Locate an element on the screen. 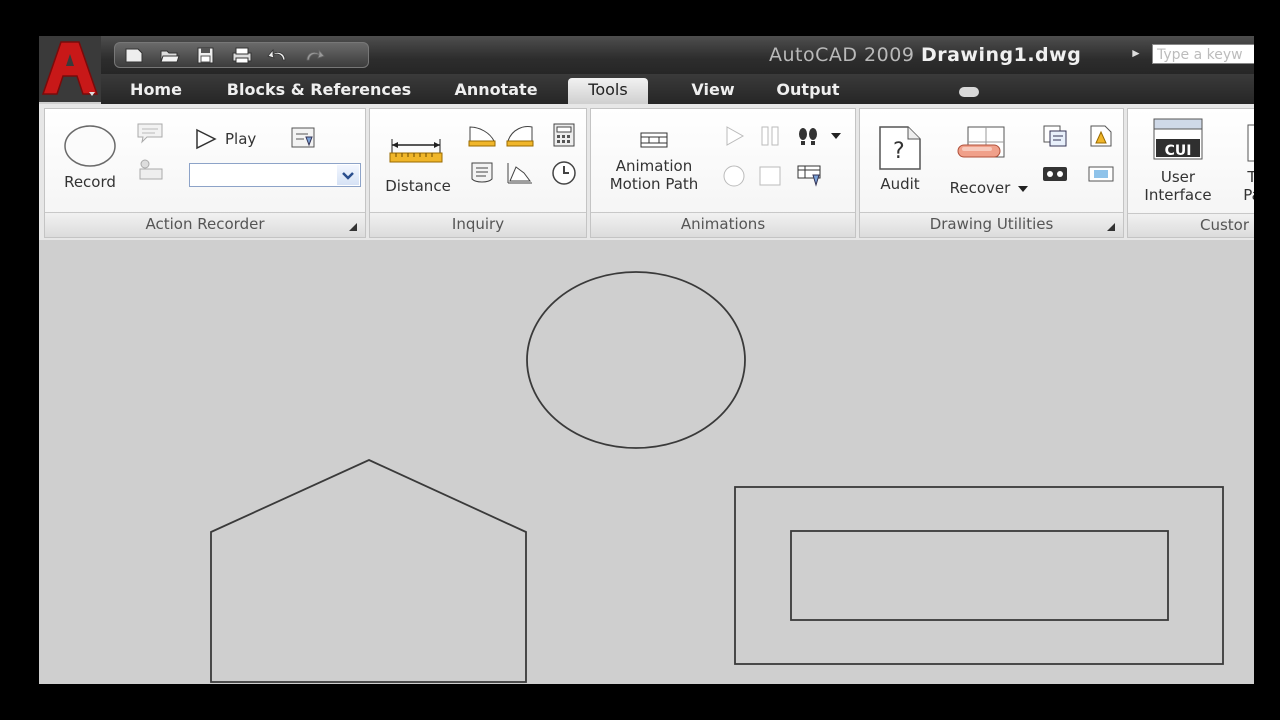  stop-icon is located at coordinates (770, 176).